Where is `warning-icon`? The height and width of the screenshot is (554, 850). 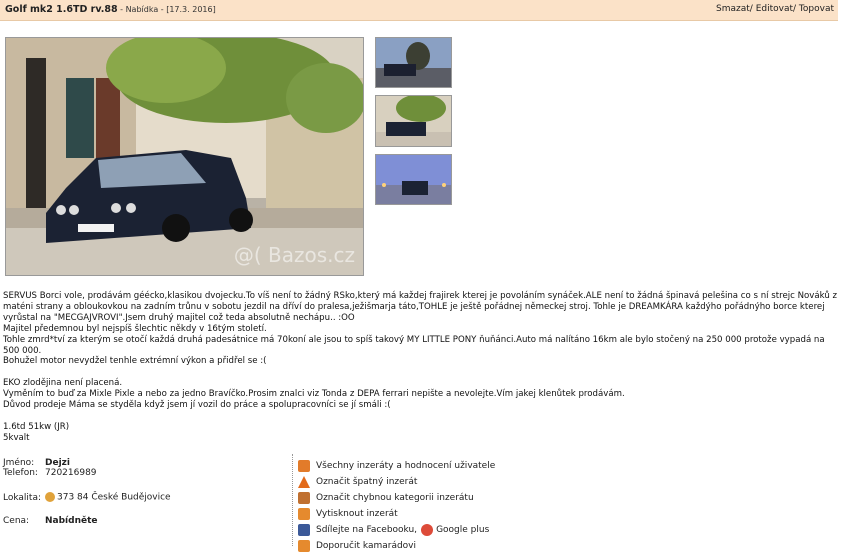
warning-icon is located at coordinates (304, 482).